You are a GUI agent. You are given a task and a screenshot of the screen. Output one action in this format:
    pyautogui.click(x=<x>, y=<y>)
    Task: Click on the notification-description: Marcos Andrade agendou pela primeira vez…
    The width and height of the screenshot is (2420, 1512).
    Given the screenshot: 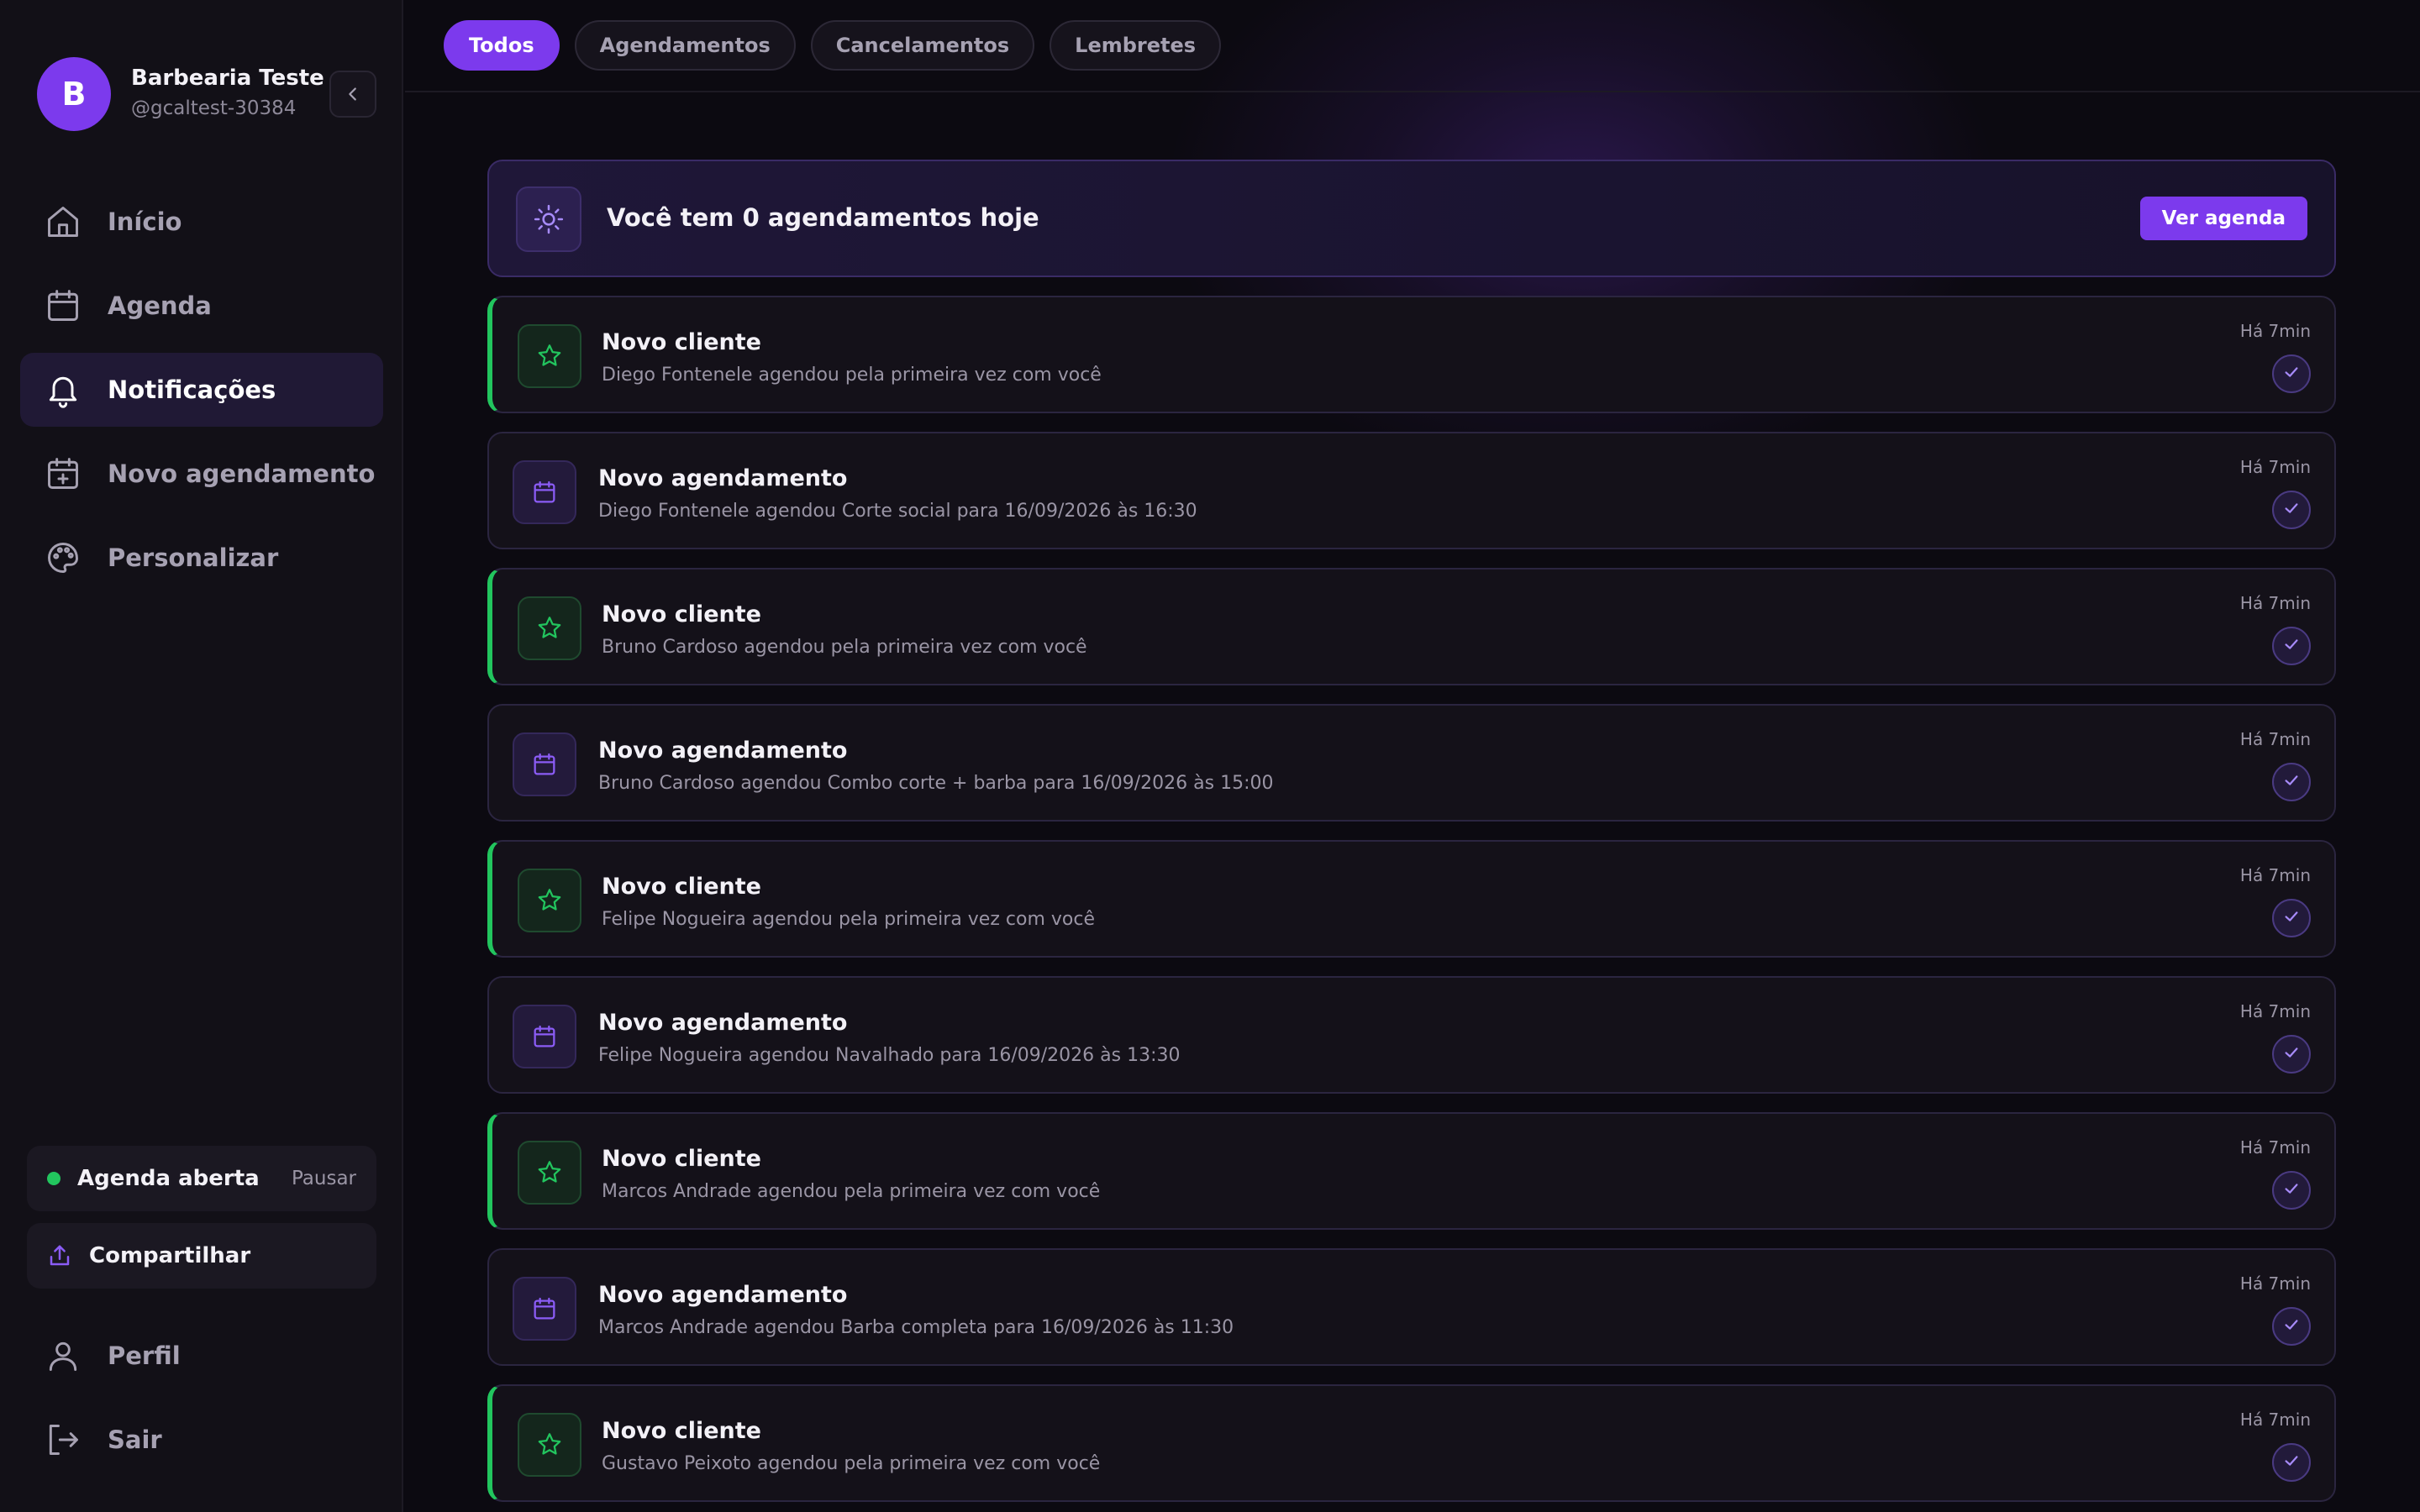 What is the action you would take?
    pyautogui.click(x=852, y=1191)
    